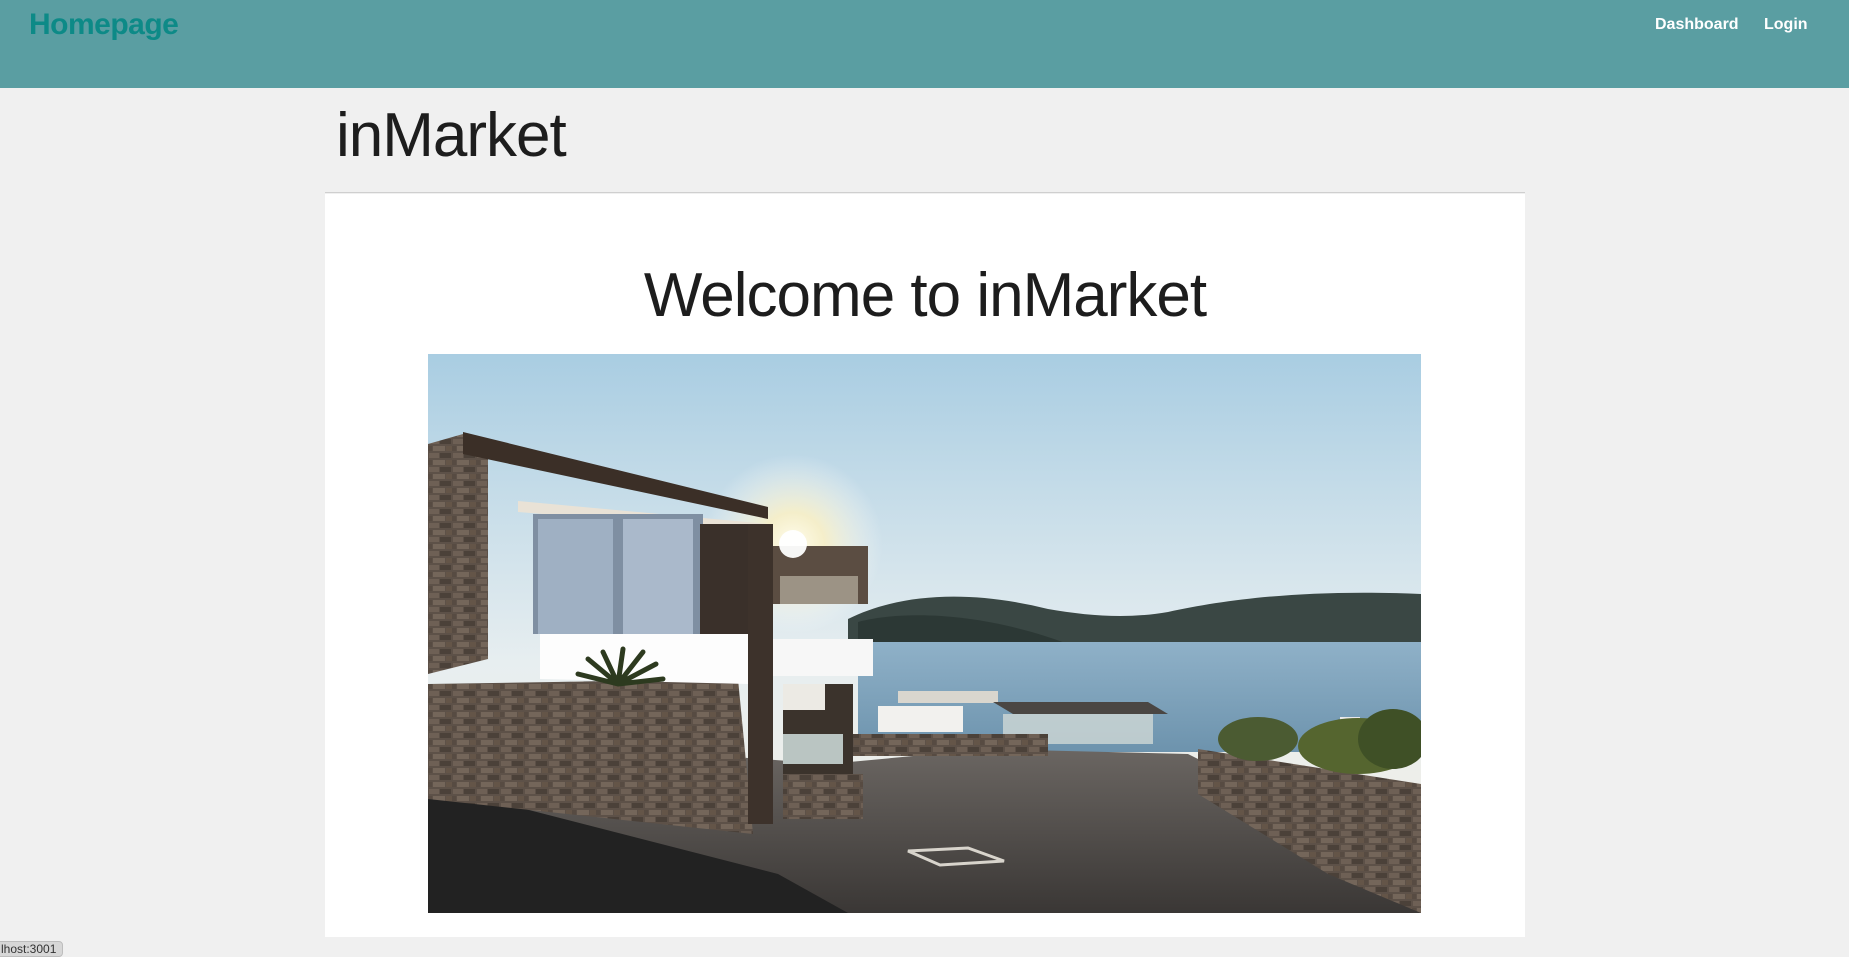 This screenshot has width=1849, height=957. What do you see at coordinates (924, 44) in the screenshot?
I see `top-navbar: Homepage Dashboard Login` at bounding box center [924, 44].